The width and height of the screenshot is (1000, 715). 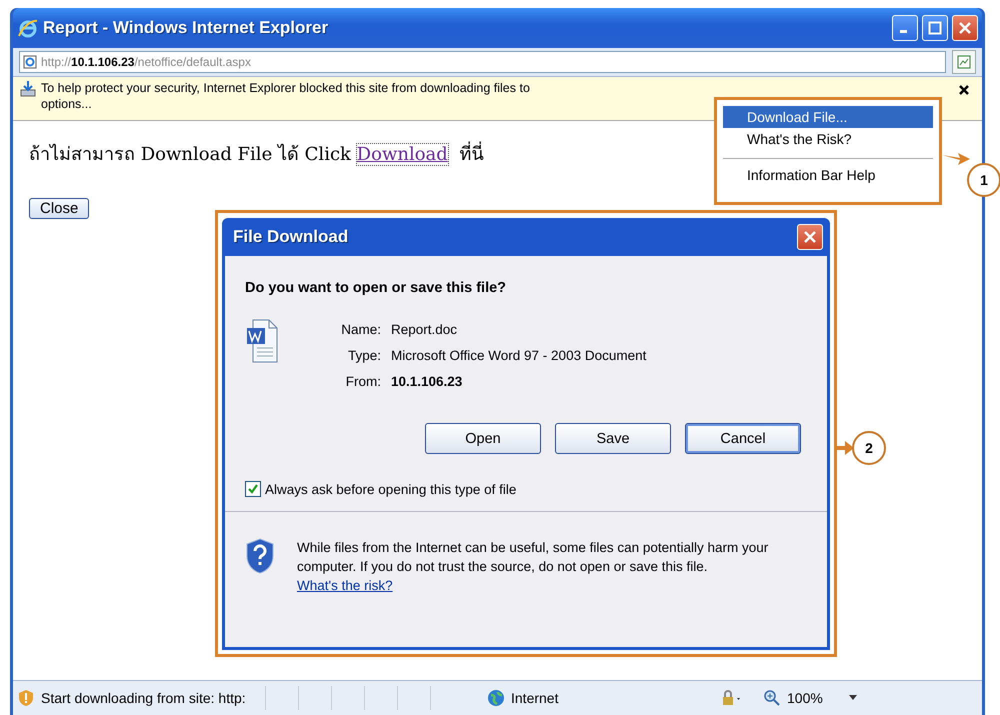 I want to click on zone-text: Internet, so click(x=535, y=698).